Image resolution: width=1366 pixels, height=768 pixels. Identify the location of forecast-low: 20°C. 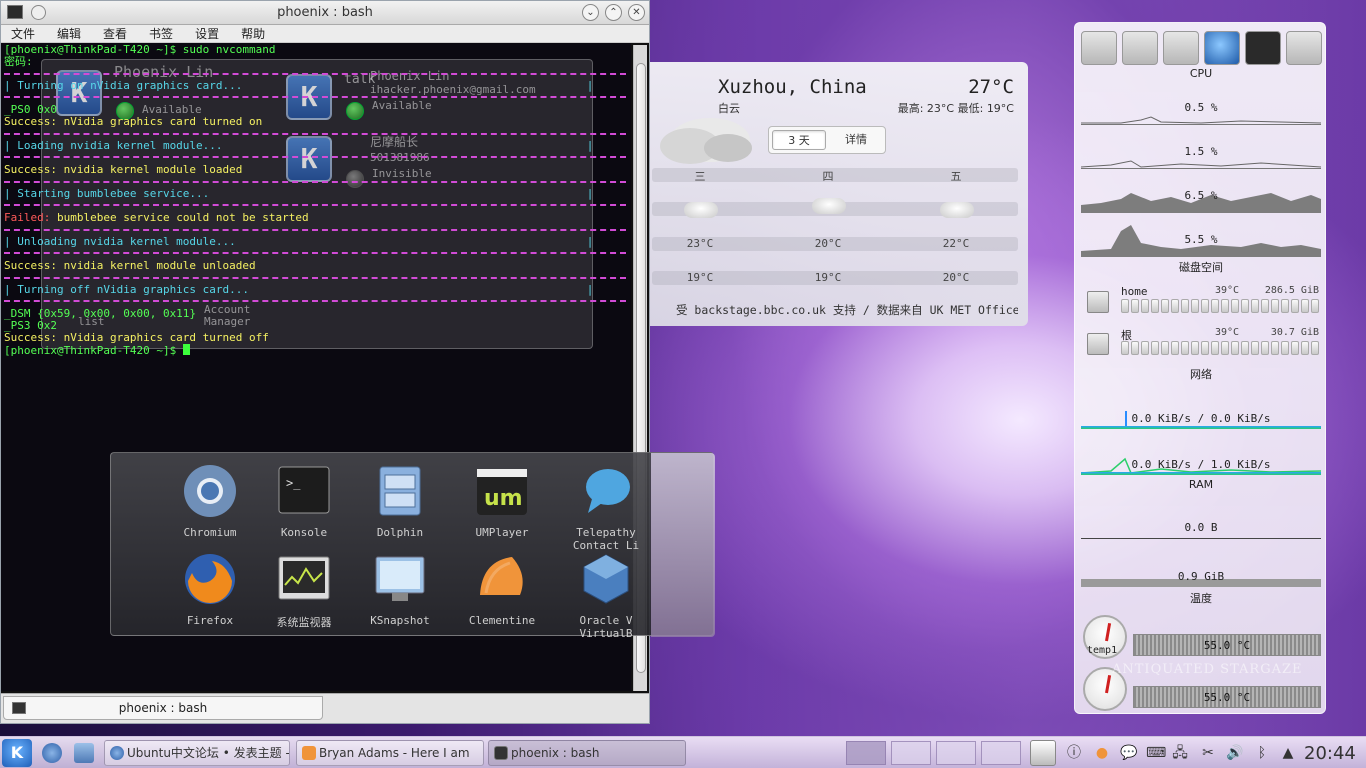
(956, 277).